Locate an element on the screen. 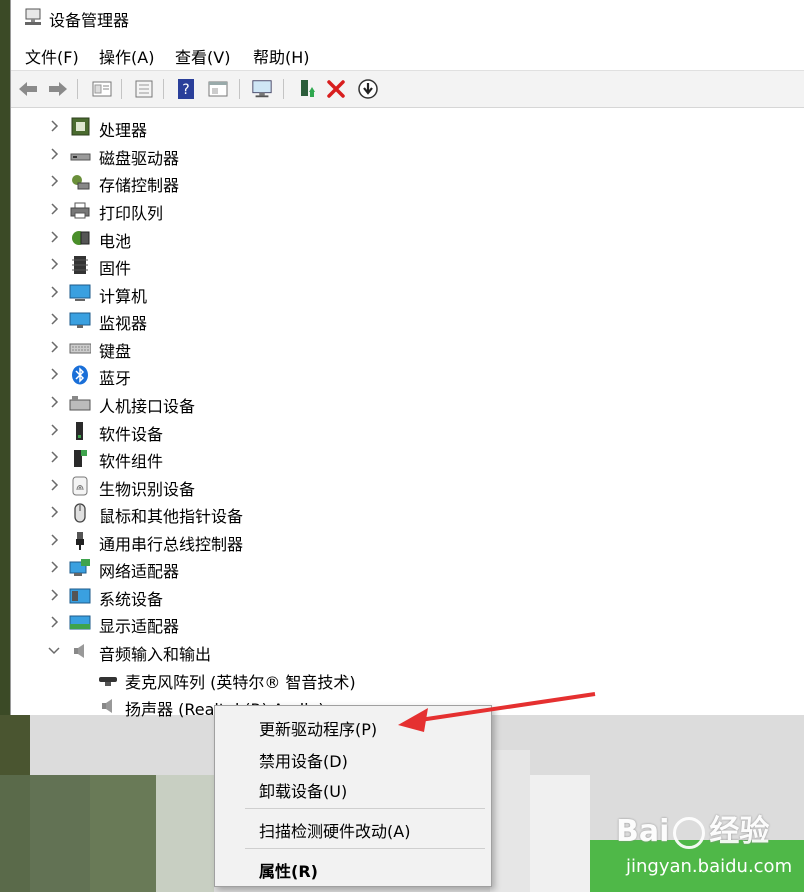 The image size is (804, 892). software-device-icon is located at coordinates (79, 431).